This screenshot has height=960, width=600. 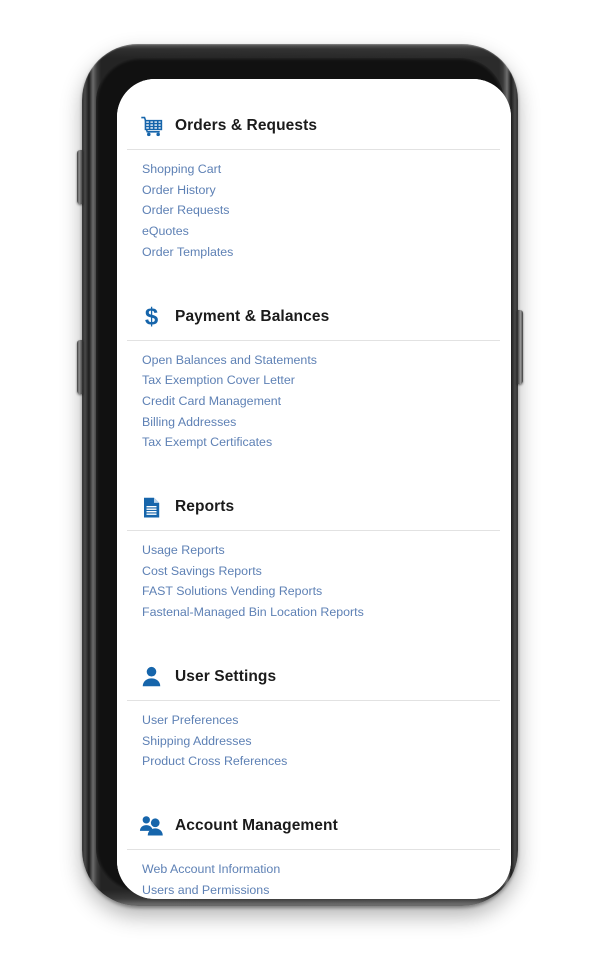 What do you see at coordinates (314, 442) in the screenshot?
I see `menu-link-tax-exempt-certificates: Tax Exempt Certificates` at bounding box center [314, 442].